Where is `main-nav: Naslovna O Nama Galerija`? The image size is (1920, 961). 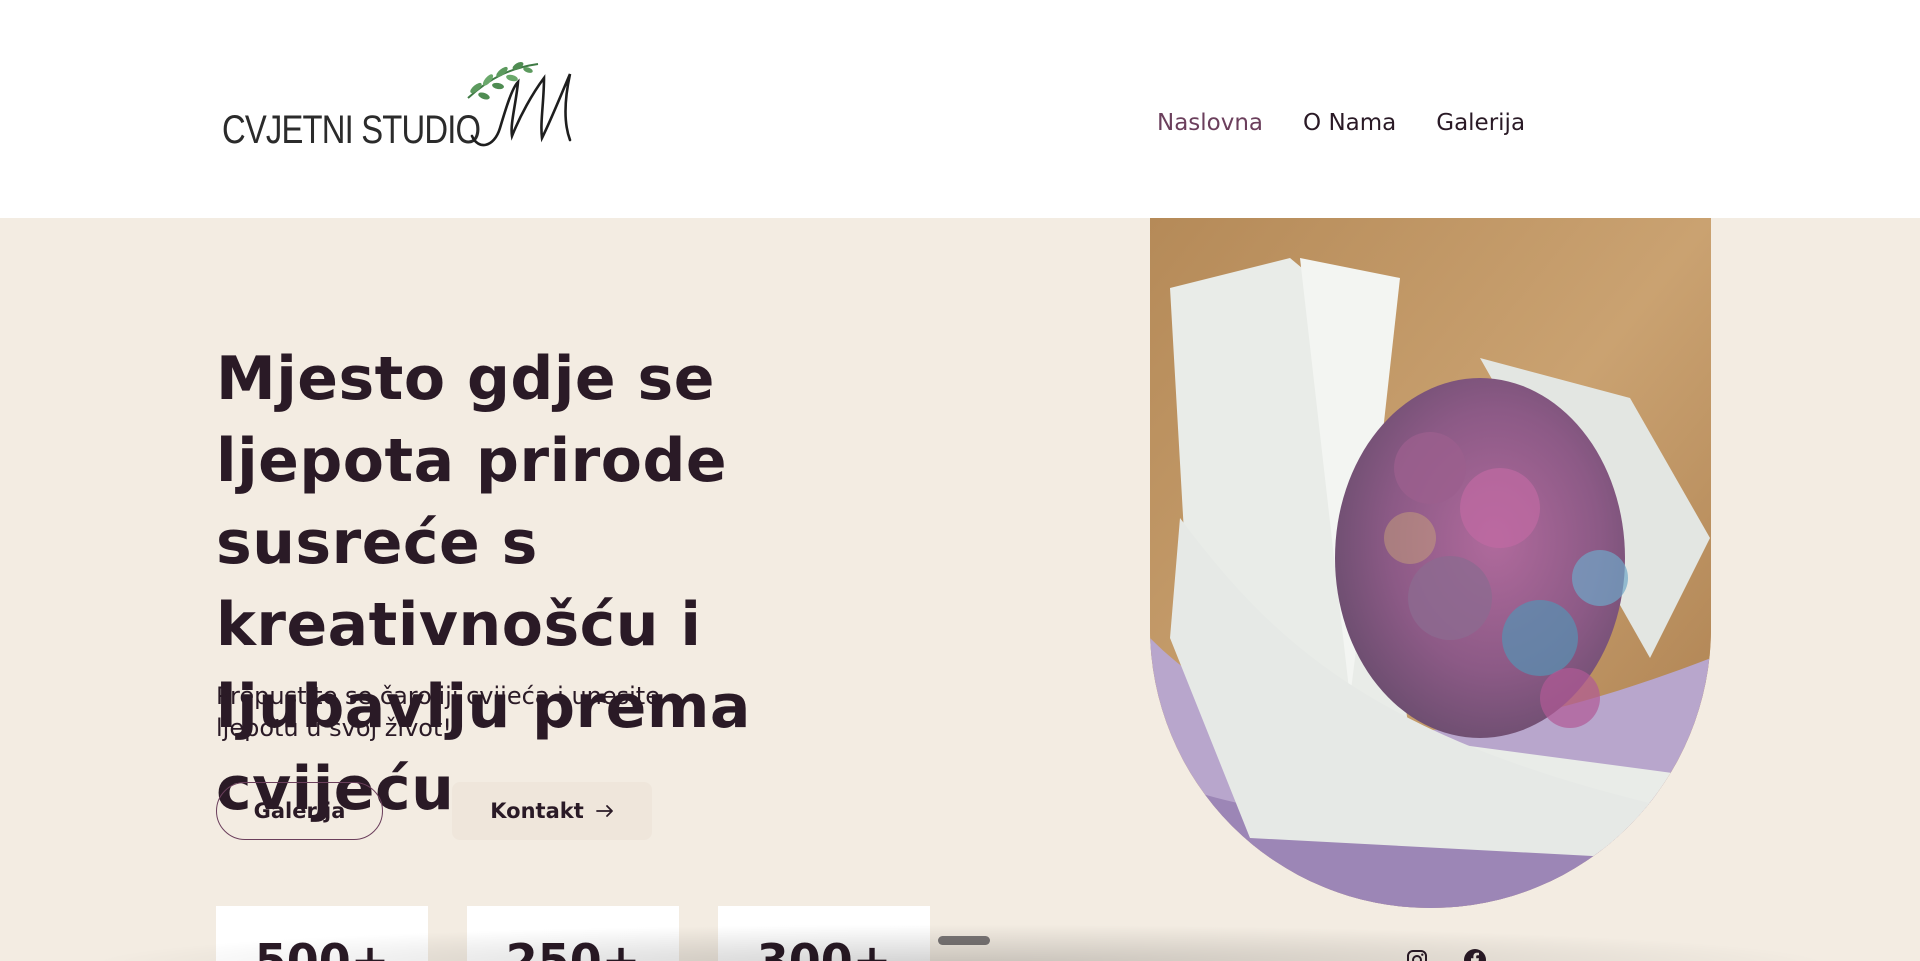 main-nav: Naslovna O Nama Galerija is located at coordinates (1341, 123).